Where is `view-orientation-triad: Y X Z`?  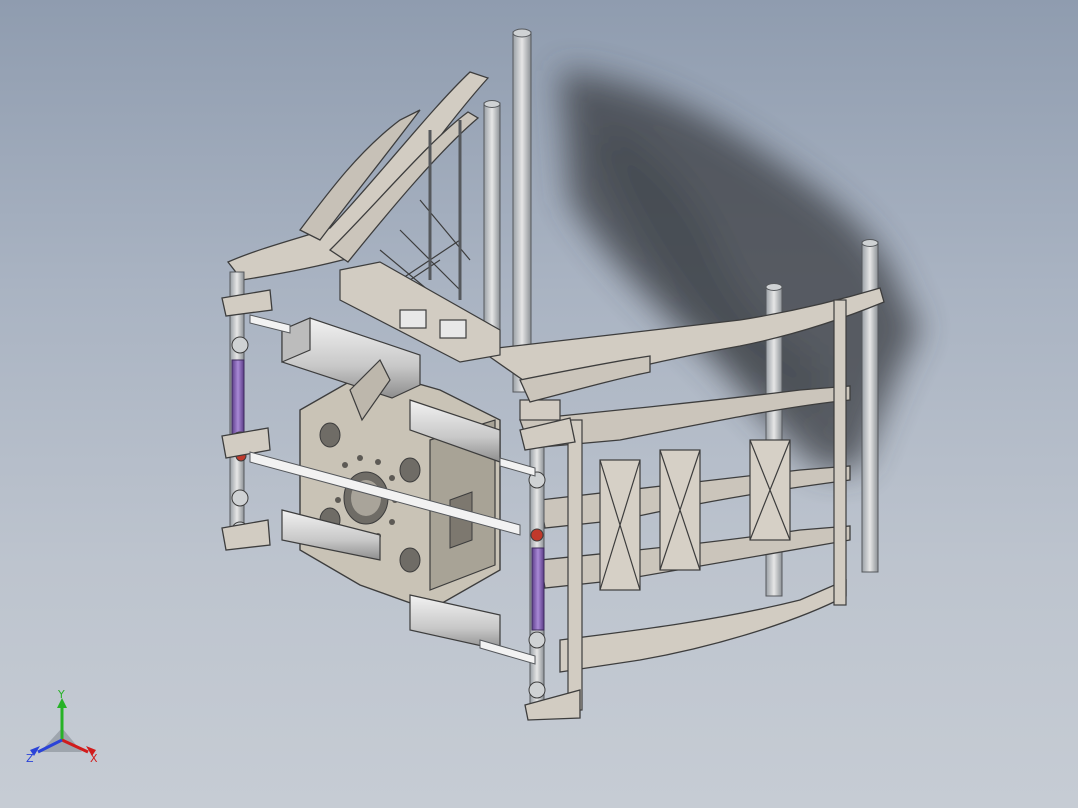 view-orientation-triad: Y X Z is located at coordinates (67, 730).